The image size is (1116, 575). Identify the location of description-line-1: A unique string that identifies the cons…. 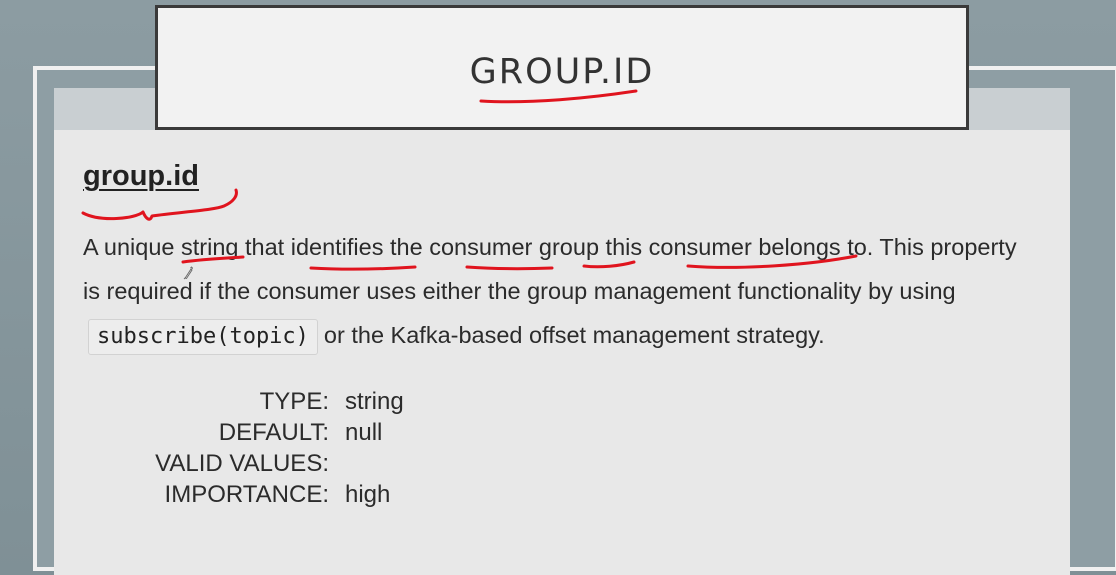
(550, 247).